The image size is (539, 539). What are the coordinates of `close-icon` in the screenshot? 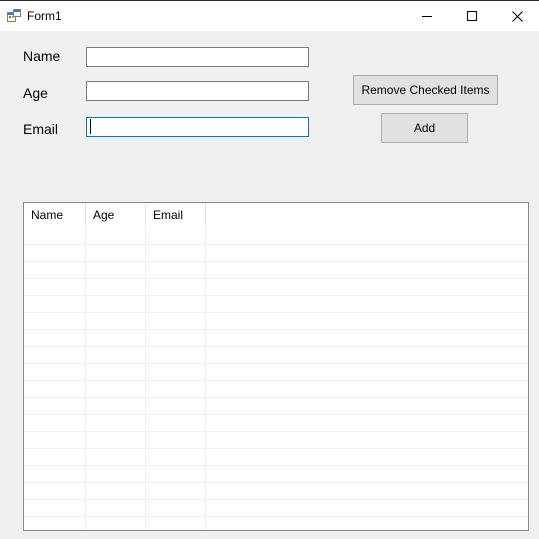 It's located at (517, 16).